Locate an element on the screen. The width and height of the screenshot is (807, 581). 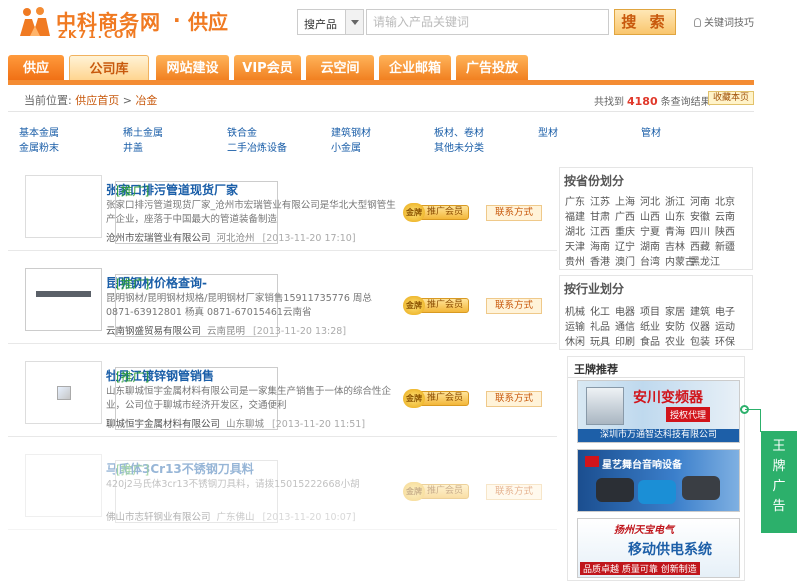
chevron-down-icon is located at coordinates (354, 22).